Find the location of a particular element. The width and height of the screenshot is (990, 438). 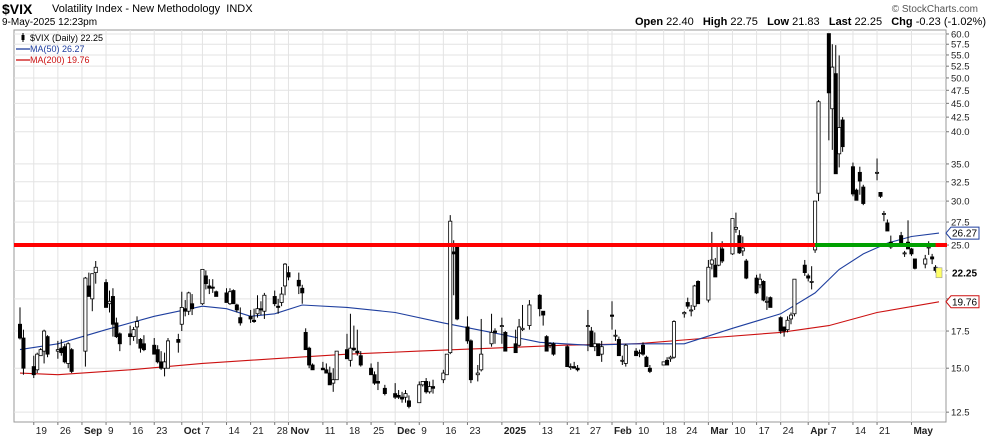

y-tick-label: 50.0 is located at coordinates (960, 78).